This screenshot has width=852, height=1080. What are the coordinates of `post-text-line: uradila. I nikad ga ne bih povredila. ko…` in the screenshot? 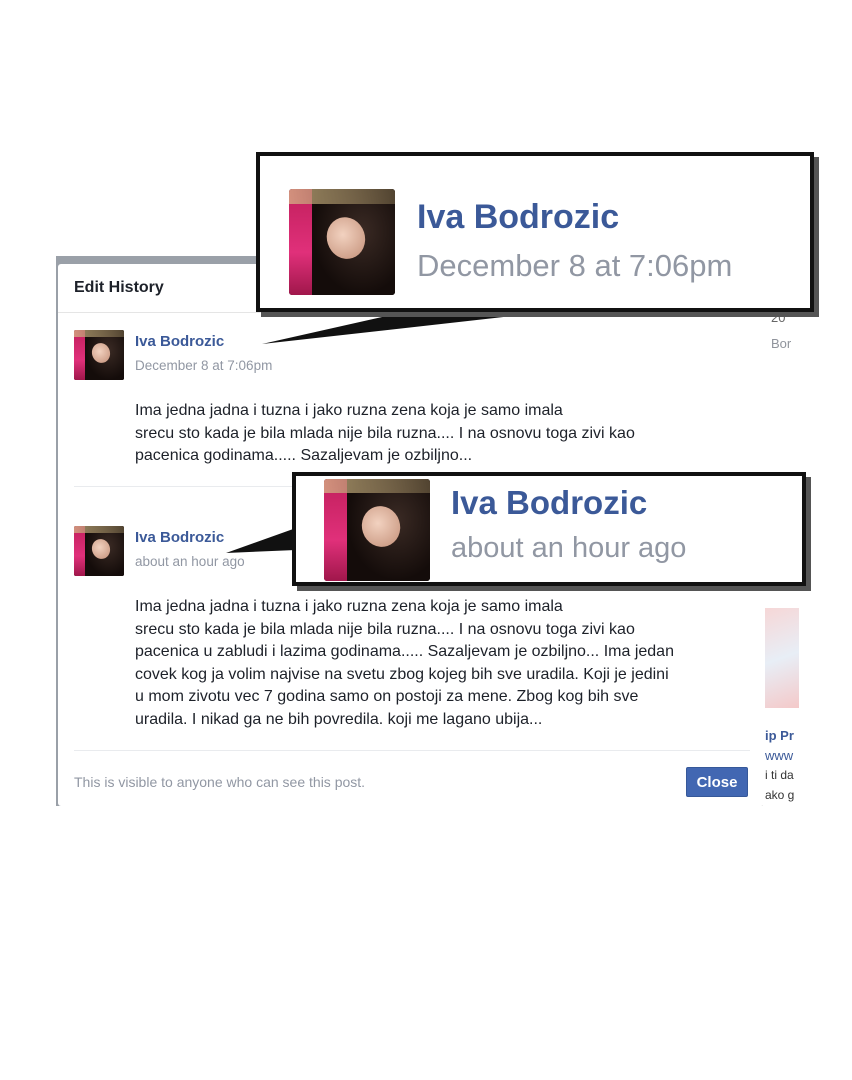 It's located at (339, 719).